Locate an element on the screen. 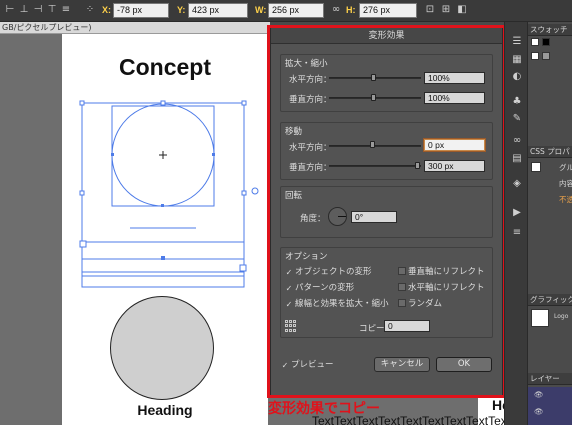 The image size is (572, 425). ok-button: OK is located at coordinates (464, 364).